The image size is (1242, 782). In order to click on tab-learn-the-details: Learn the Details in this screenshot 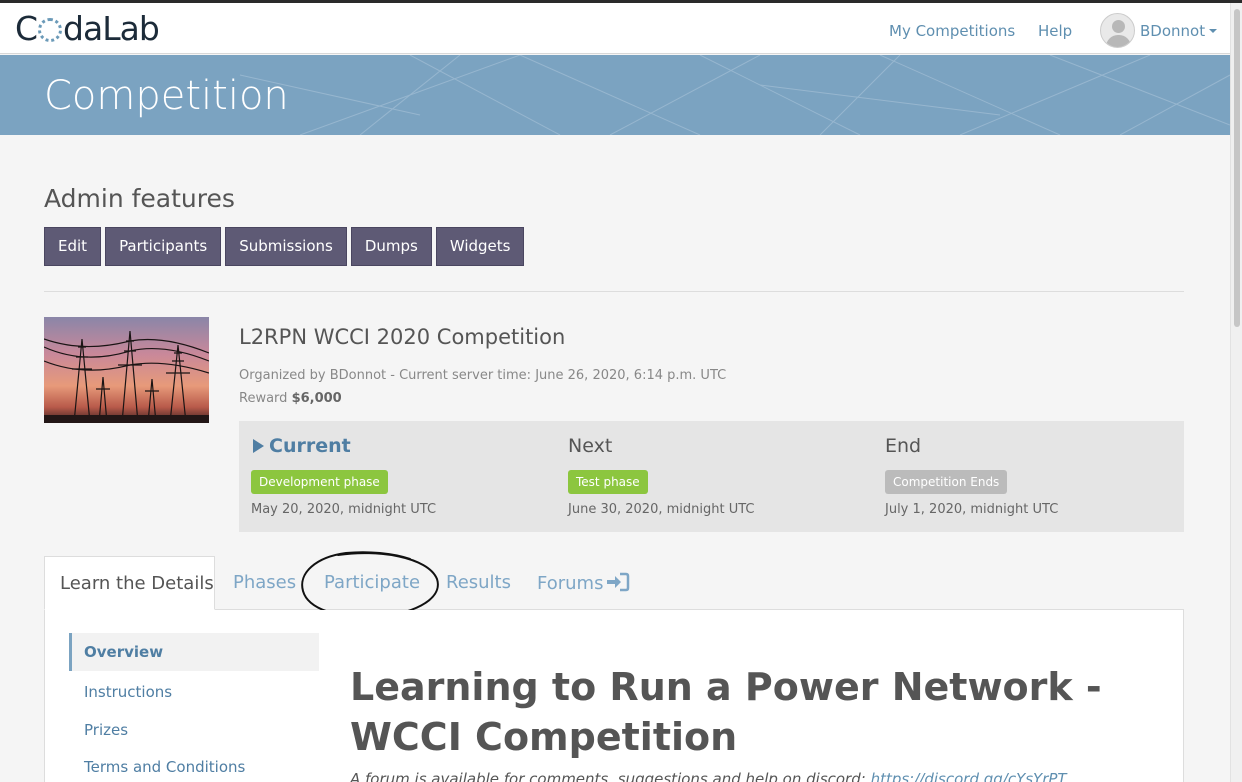, I will do `click(129, 583)`.